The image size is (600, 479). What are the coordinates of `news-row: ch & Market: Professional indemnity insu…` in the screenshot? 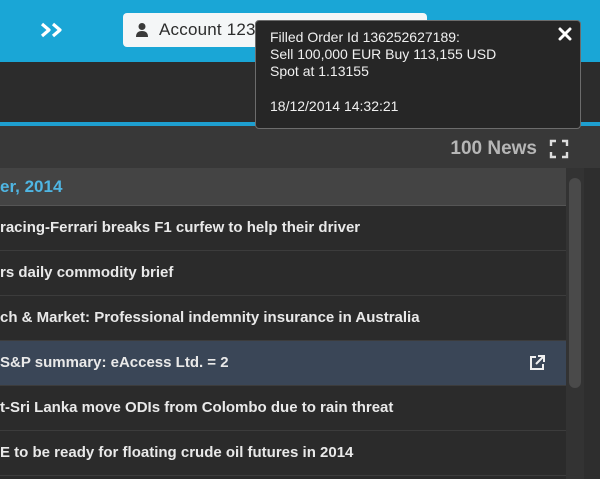 It's located at (283, 318).